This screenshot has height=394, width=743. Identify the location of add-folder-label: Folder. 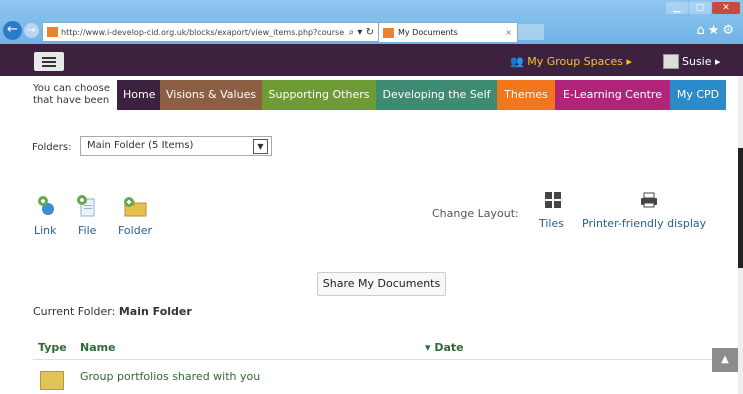
(135, 230).